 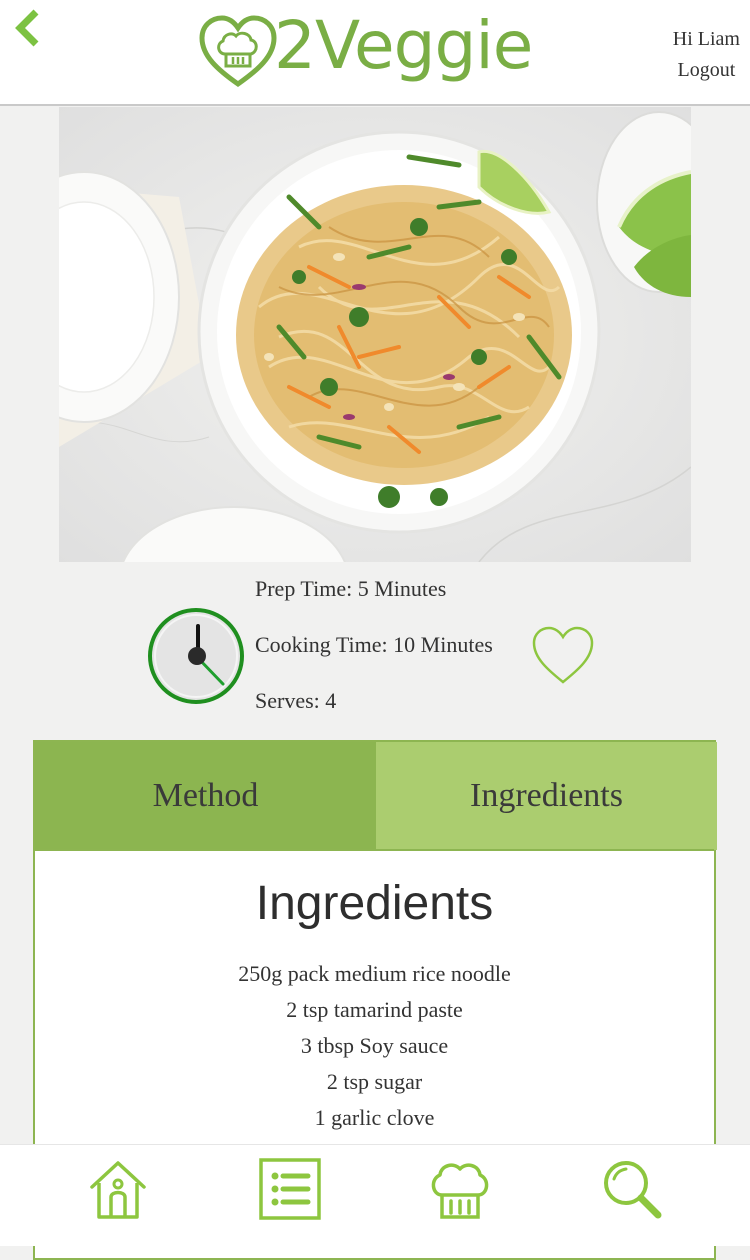 I want to click on search-icon, so click(x=633, y=1190).